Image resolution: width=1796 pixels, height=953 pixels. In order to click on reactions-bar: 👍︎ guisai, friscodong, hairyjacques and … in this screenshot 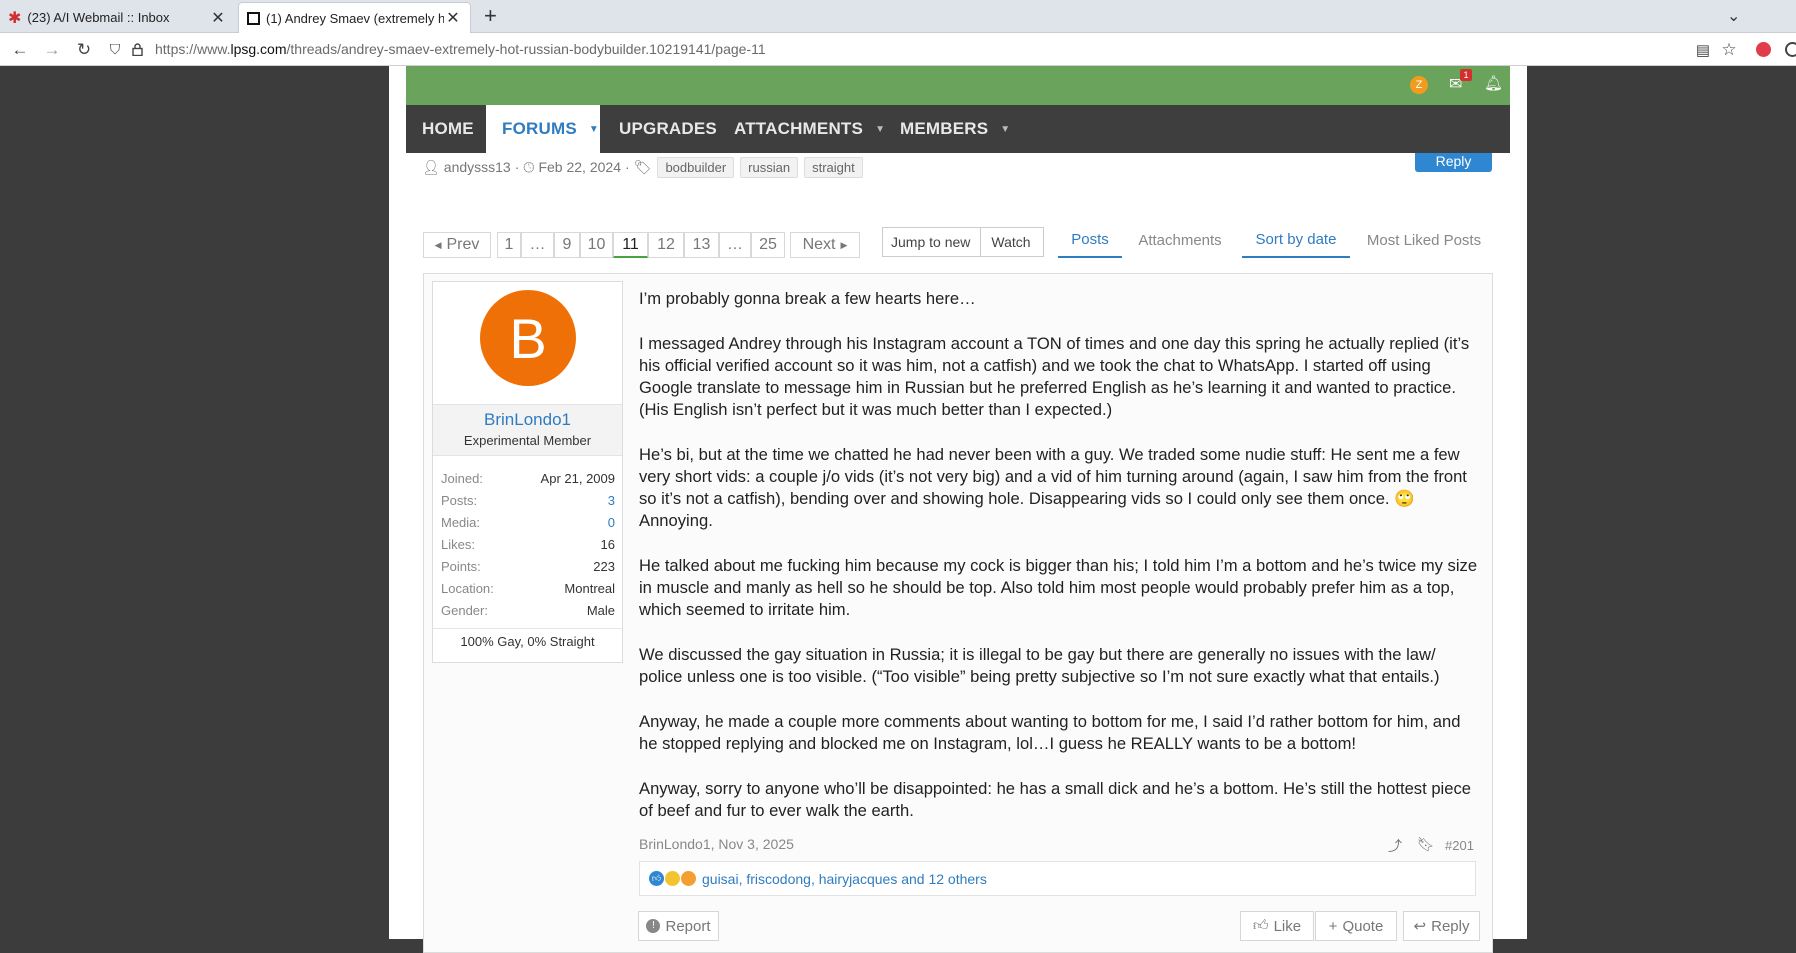, I will do `click(1057, 878)`.